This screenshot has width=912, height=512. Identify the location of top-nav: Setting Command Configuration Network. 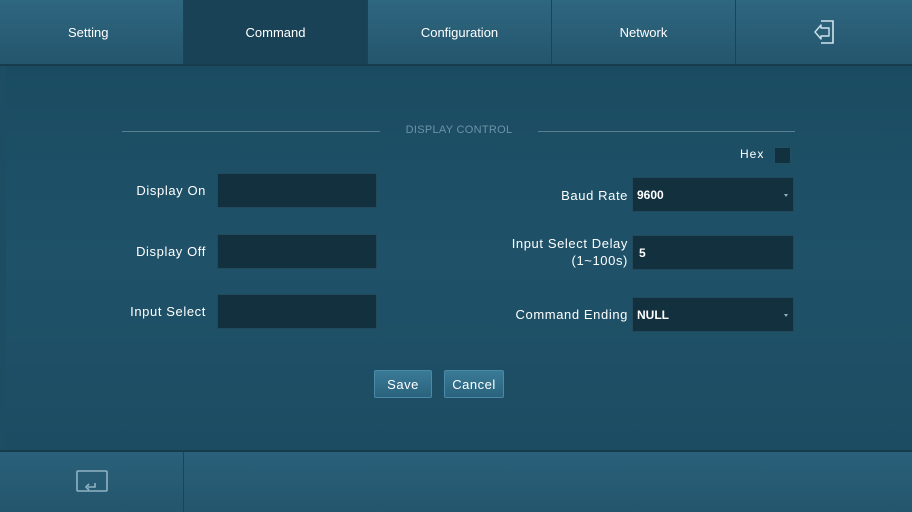
(456, 33).